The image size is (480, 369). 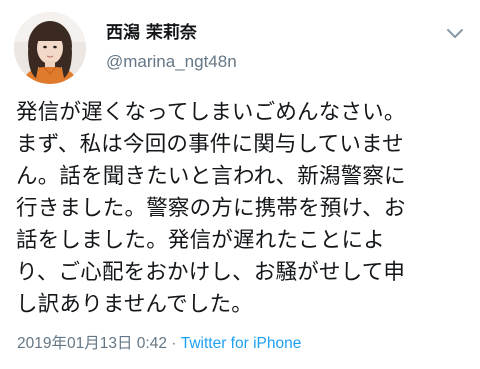 What do you see at coordinates (92, 343) in the screenshot?
I see `timestamp: 2019年01月13日 0:42` at bounding box center [92, 343].